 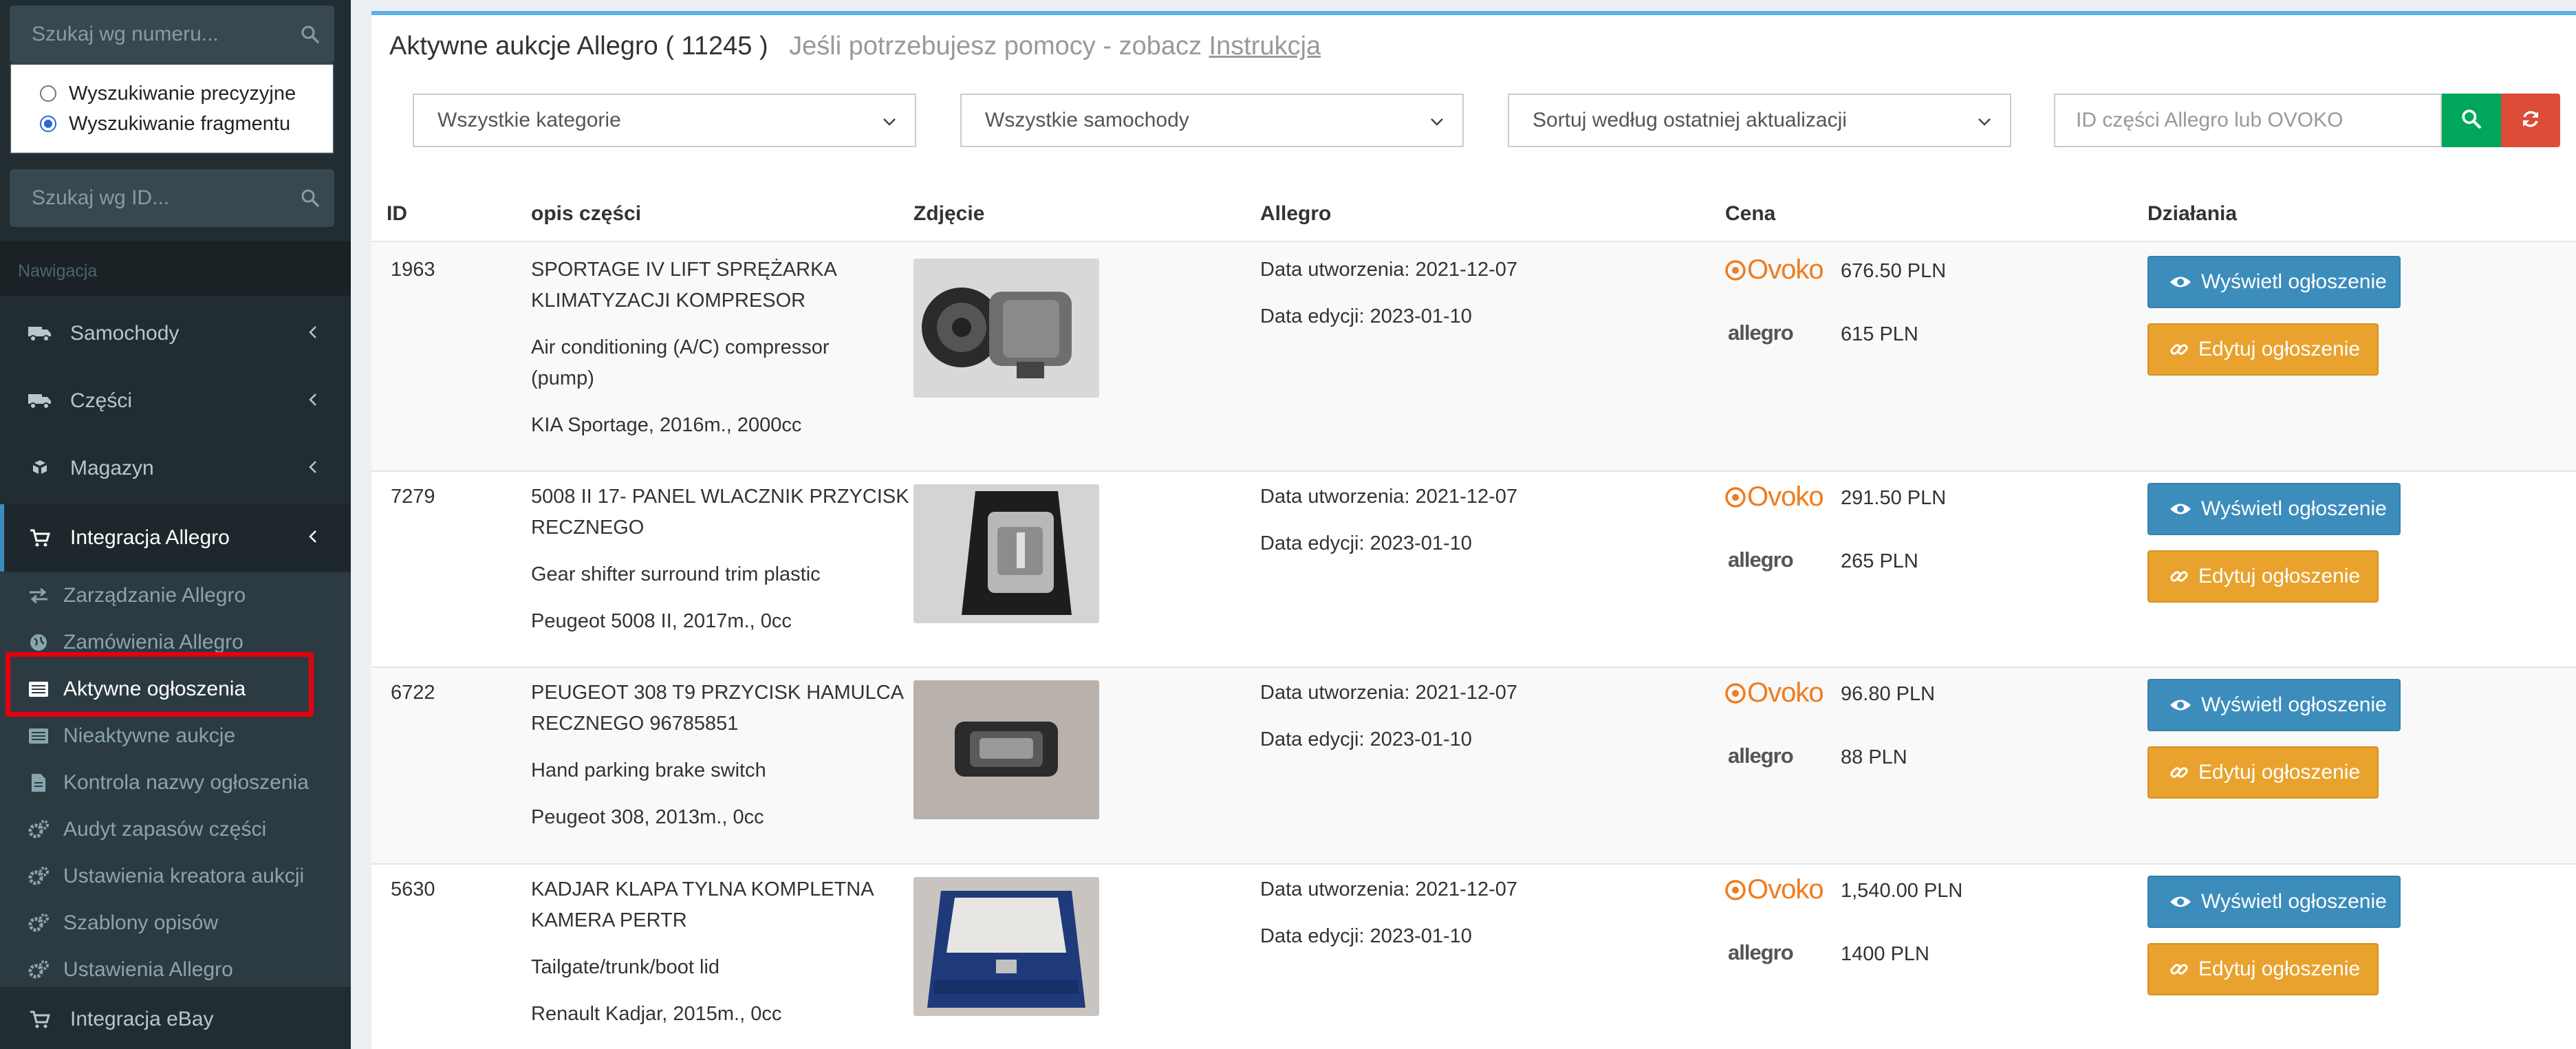 What do you see at coordinates (48, 94) in the screenshot?
I see `radio-precise-button` at bounding box center [48, 94].